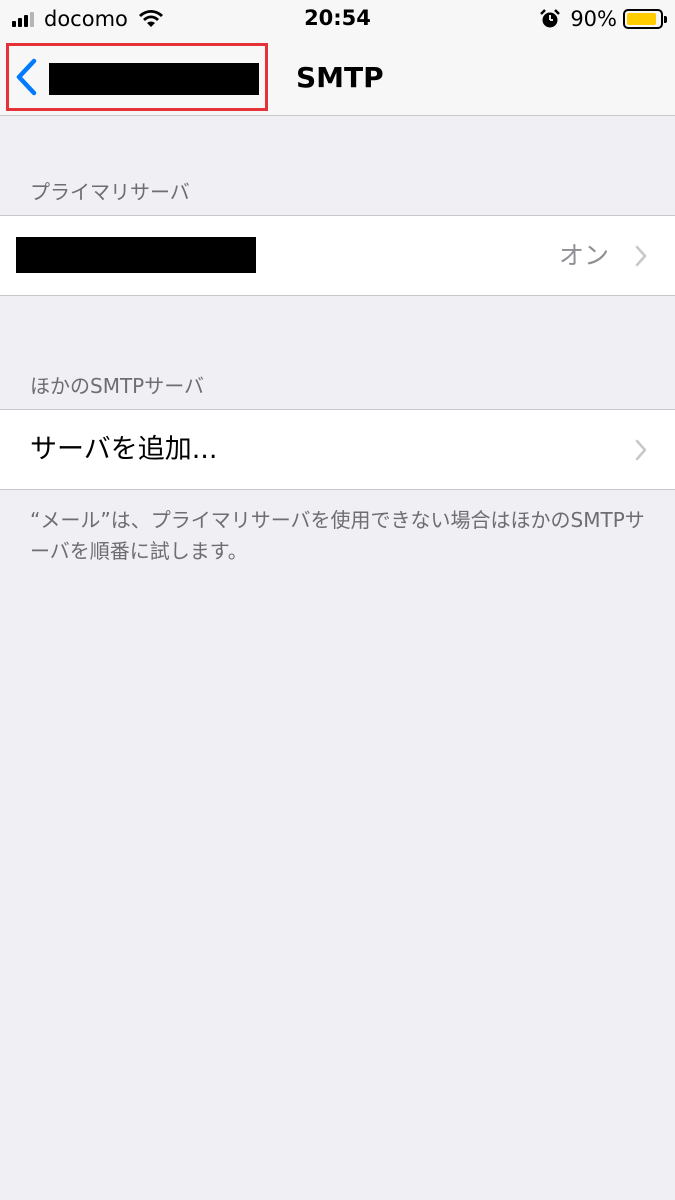  I want to click on primary-server-group: オン, so click(337, 255).